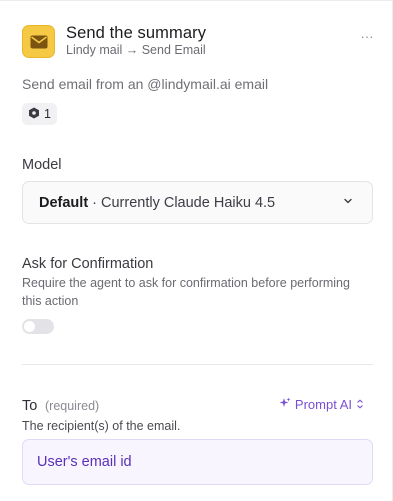 The image size is (393, 501). I want to click on hexagon-icon, so click(34, 114).